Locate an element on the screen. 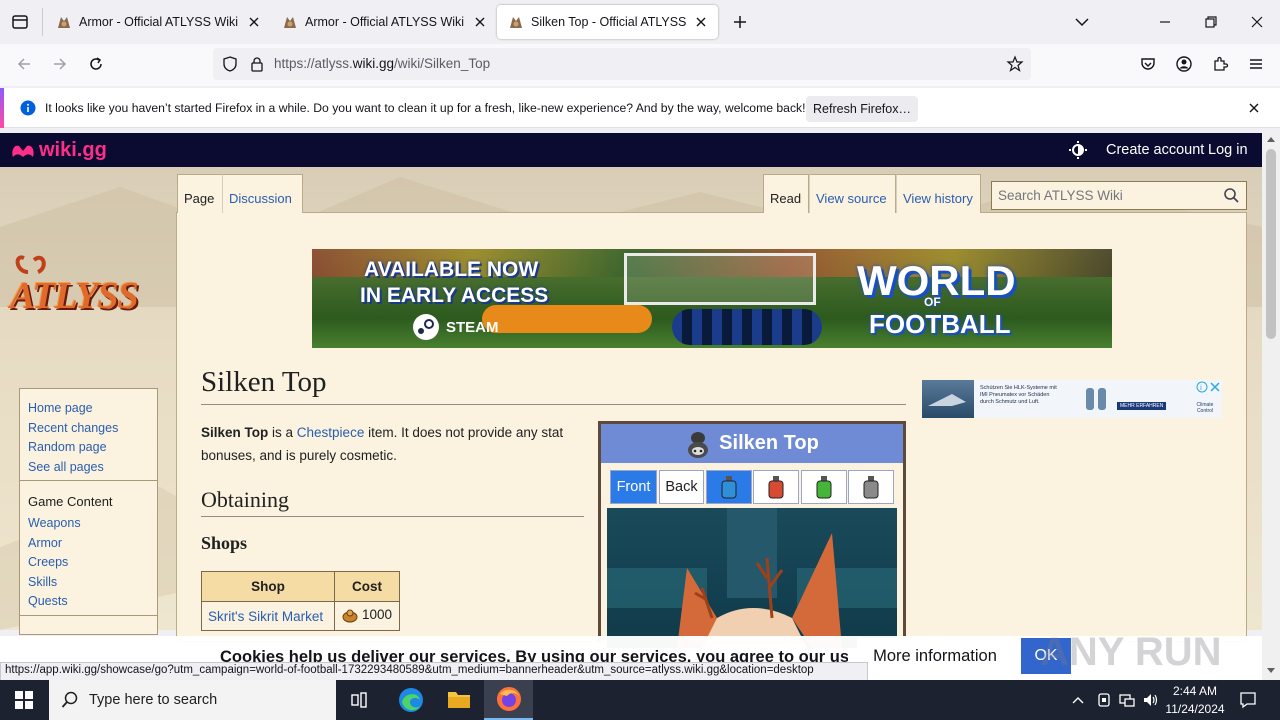 The height and width of the screenshot is (720, 1280). taskbar-search-box: Type here to search is located at coordinates (192, 700).